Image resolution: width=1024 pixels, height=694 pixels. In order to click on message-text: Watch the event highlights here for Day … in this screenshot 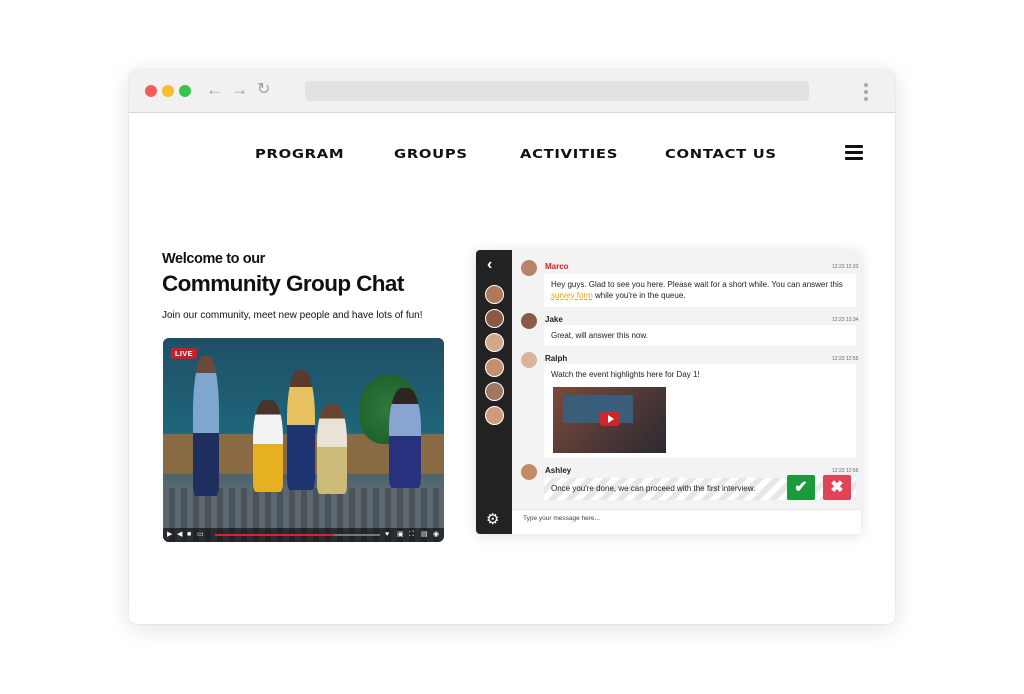, I will do `click(625, 374)`.